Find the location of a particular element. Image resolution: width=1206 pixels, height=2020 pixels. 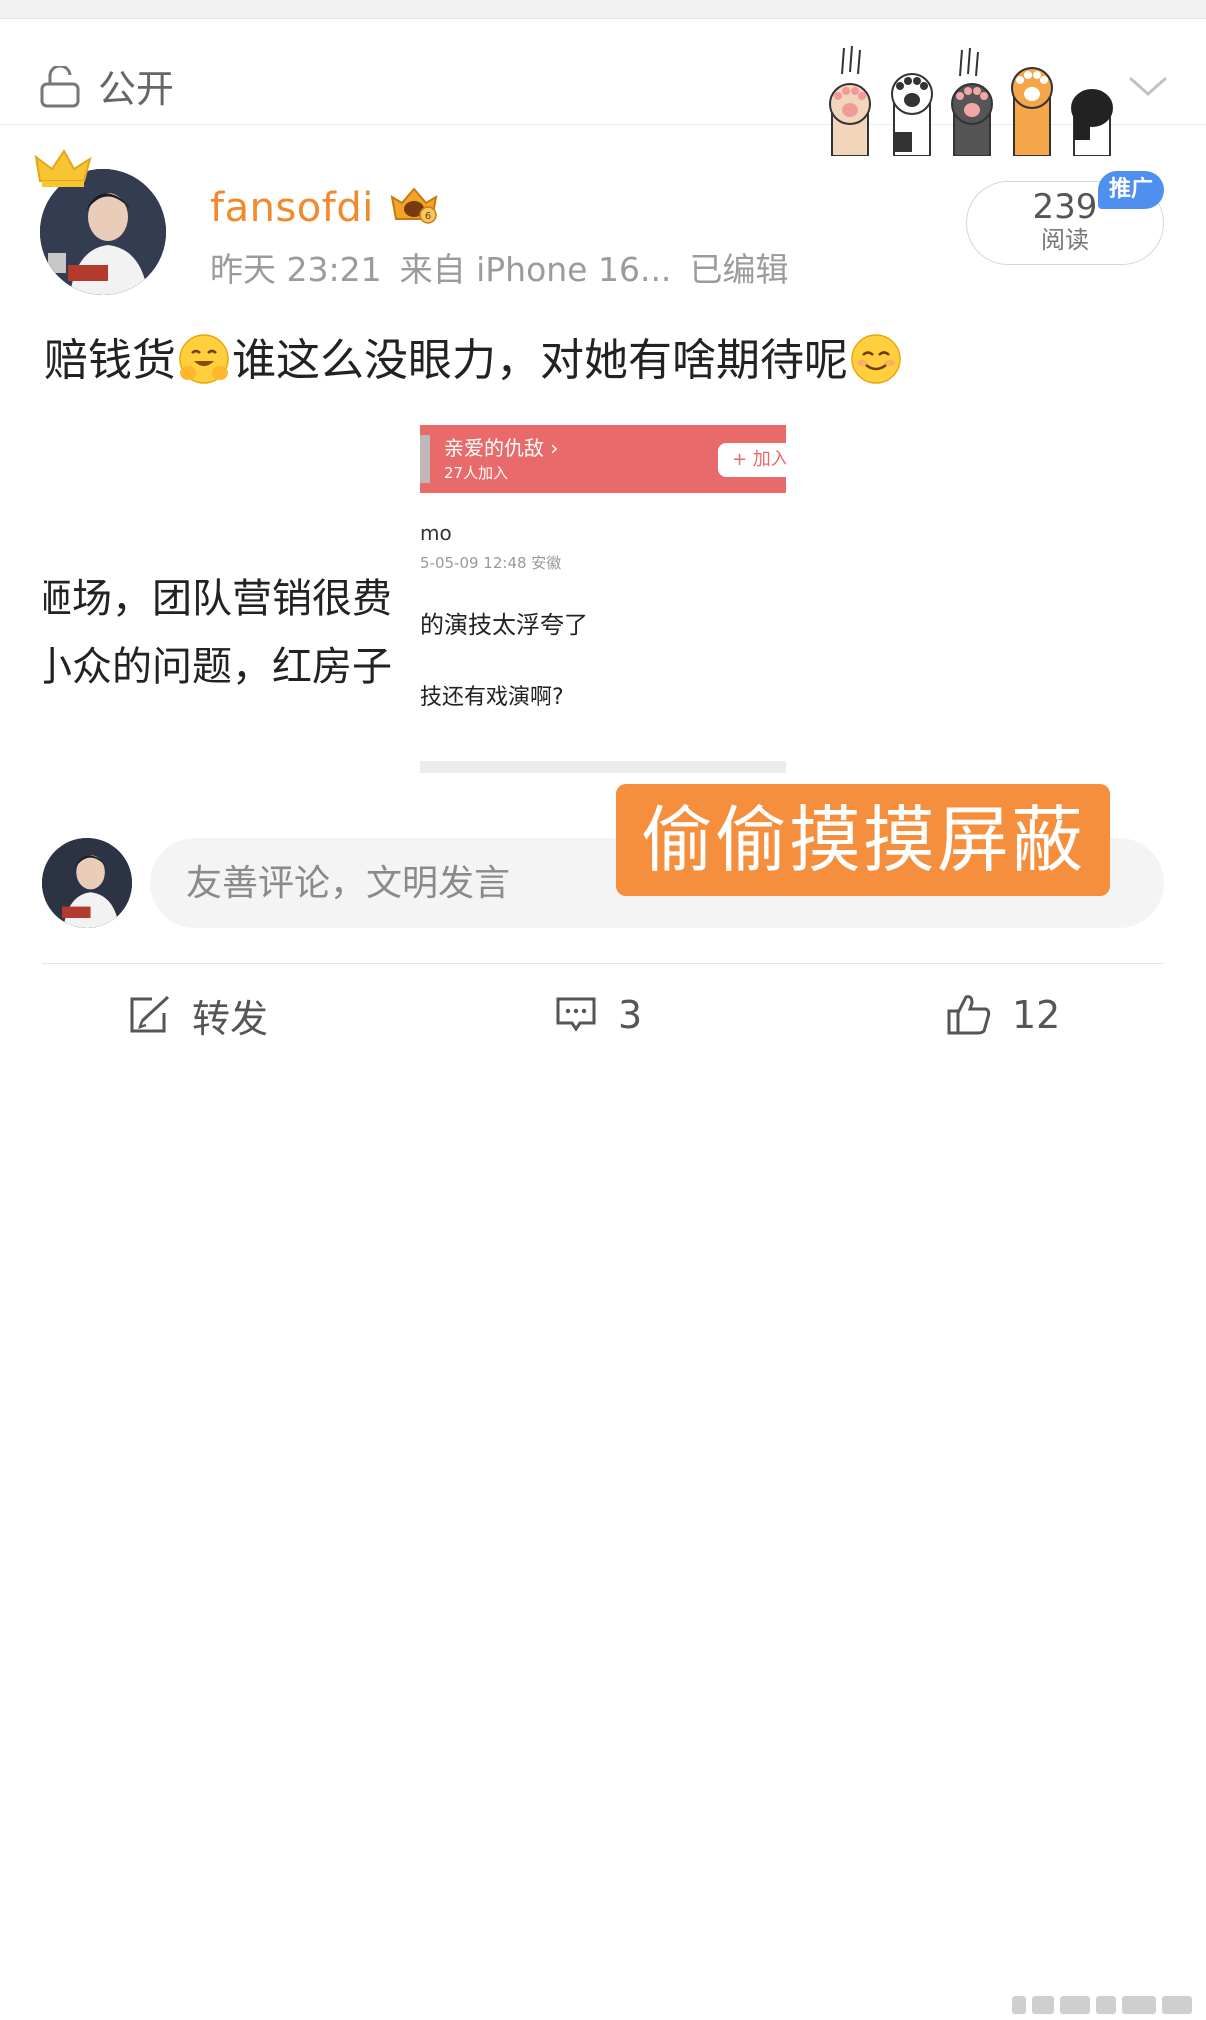

post-text-part1: 赔钱货 is located at coordinates (110, 360).